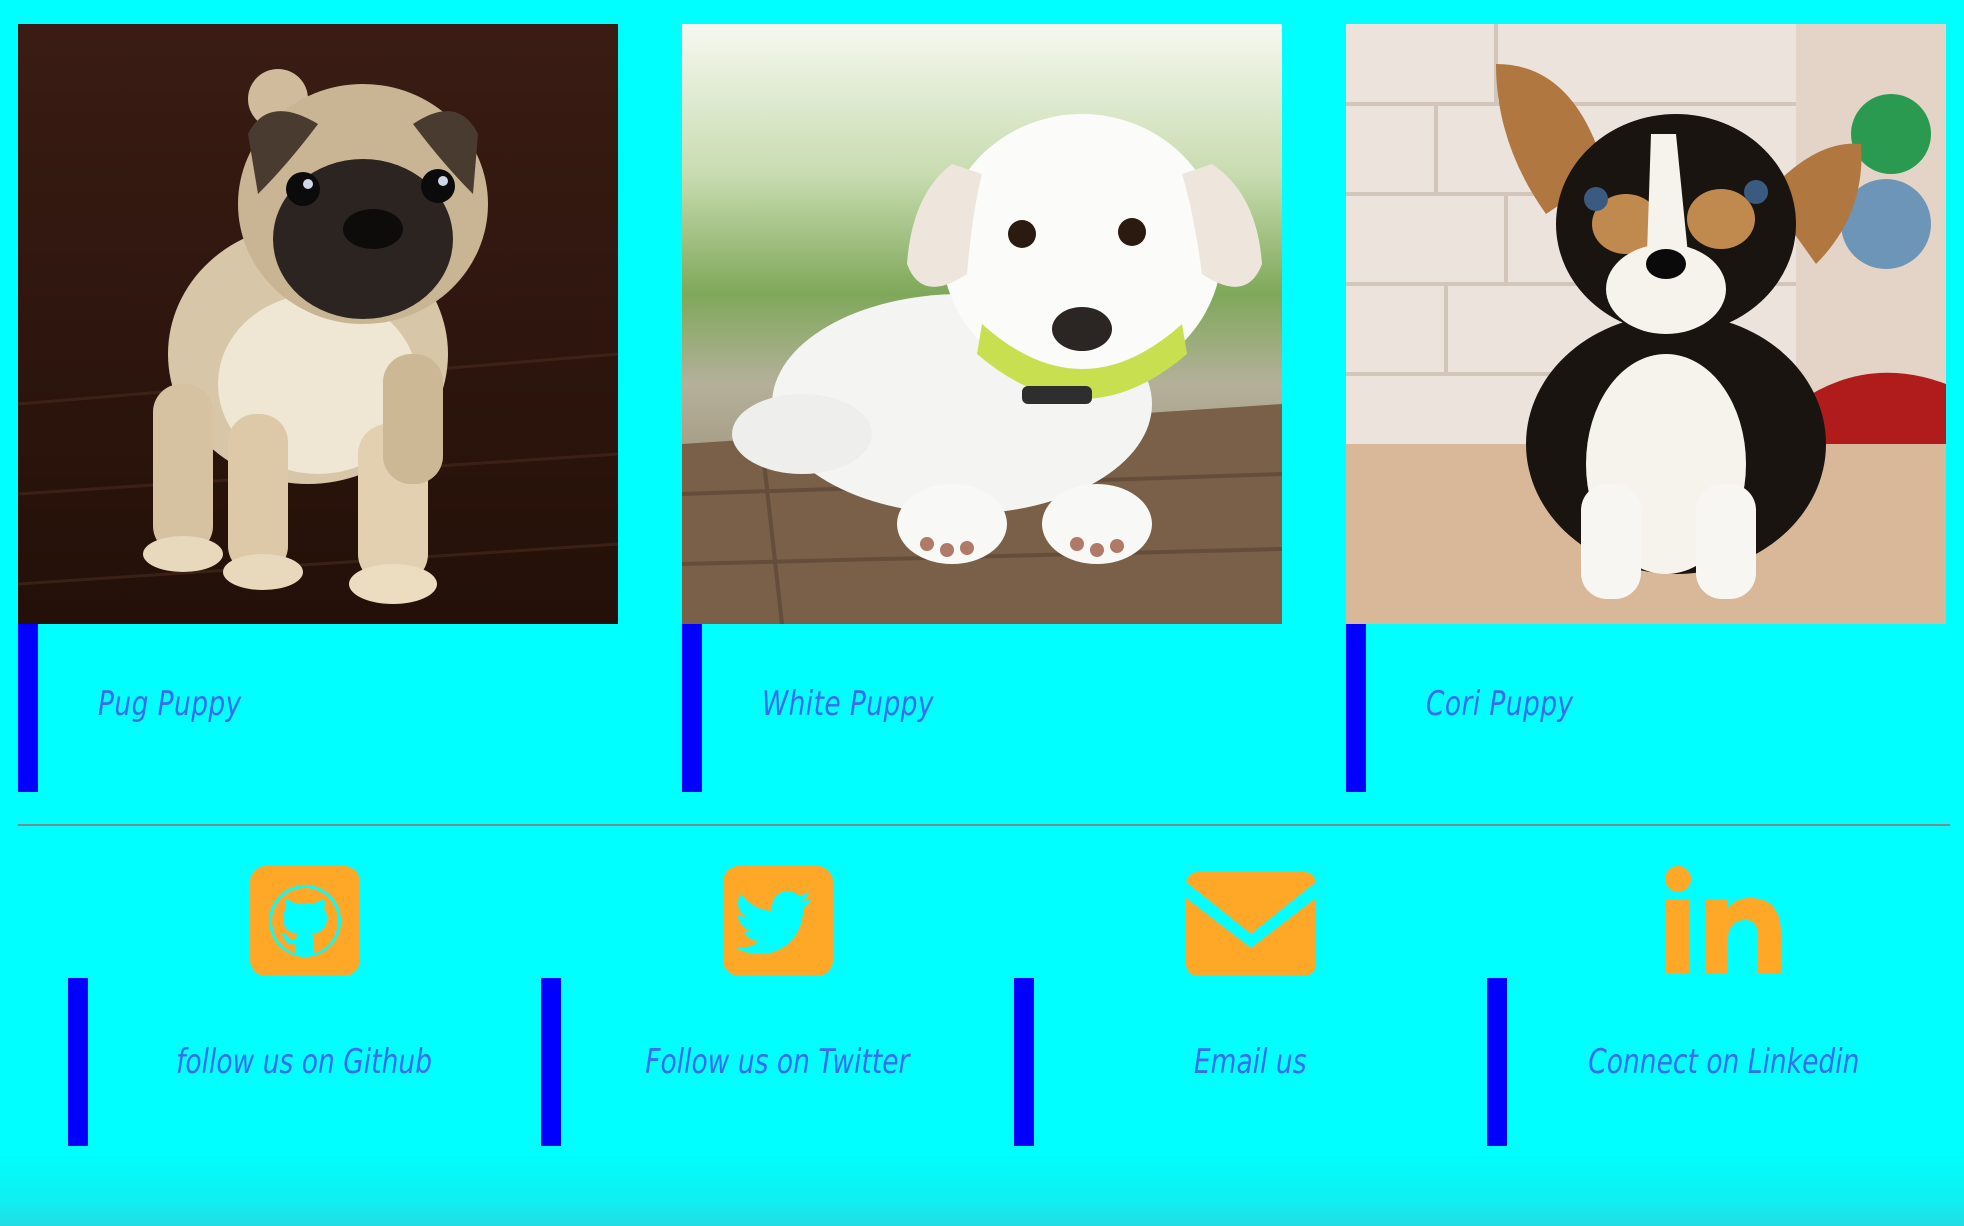 The height and width of the screenshot is (1226, 1964). Describe the element at coordinates (304, 1062) in the screenshot. I see `github-link-label: follow us on Github` at that location.